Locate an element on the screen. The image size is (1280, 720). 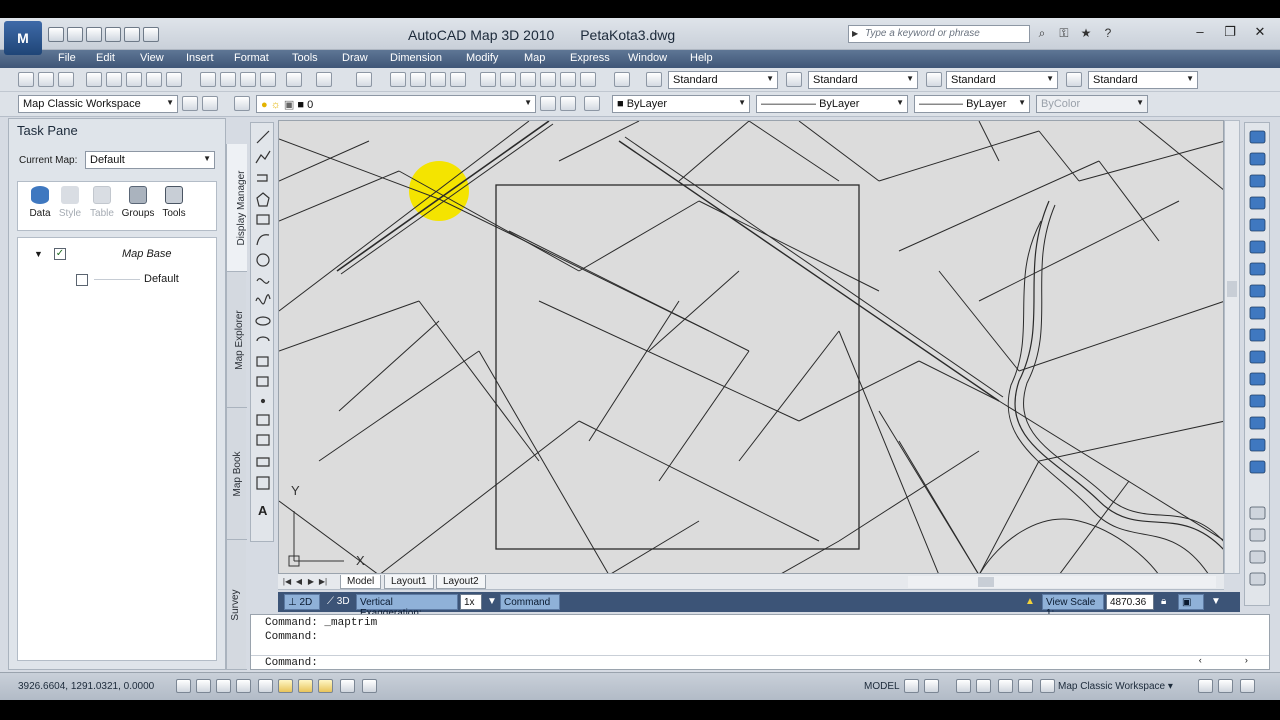
showmotion-icon is located at coordinates (1025, 686).